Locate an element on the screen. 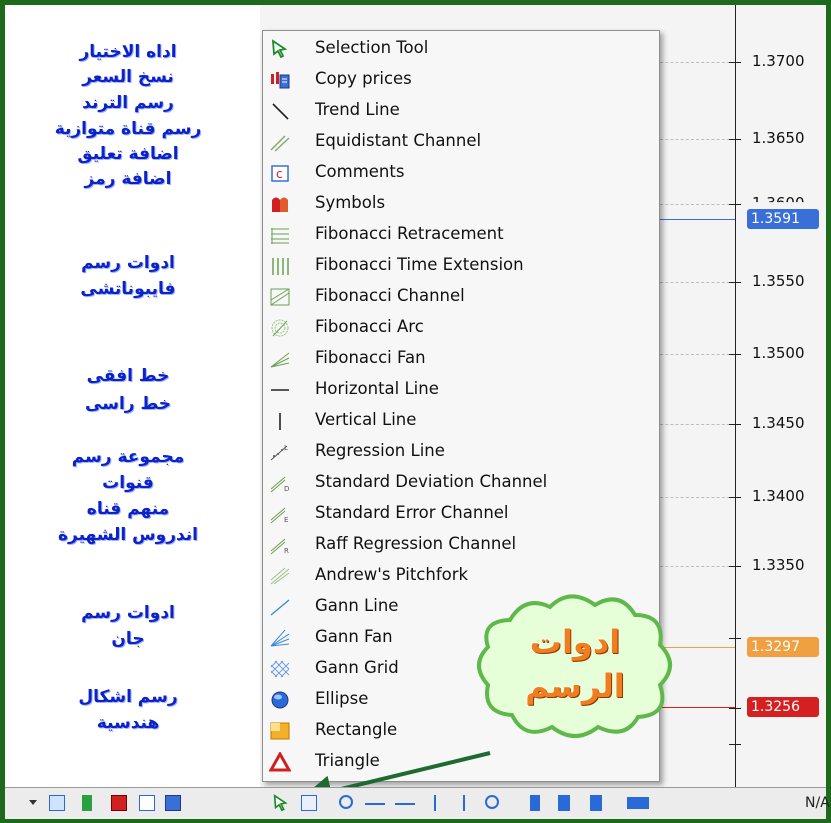  annotation-text: اضافة تعليق is located at coordinates (128, 154).